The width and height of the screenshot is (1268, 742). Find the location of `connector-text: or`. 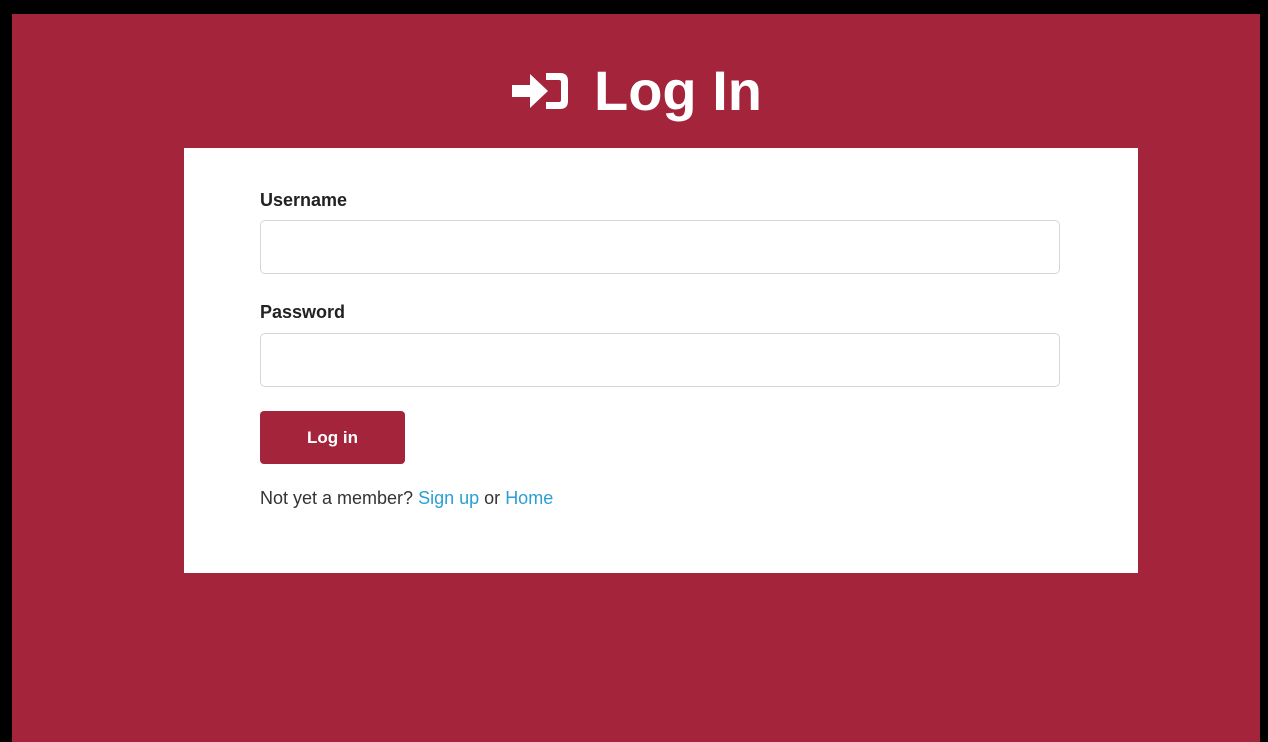

connector-text: or is located at coordinates (492, 498).